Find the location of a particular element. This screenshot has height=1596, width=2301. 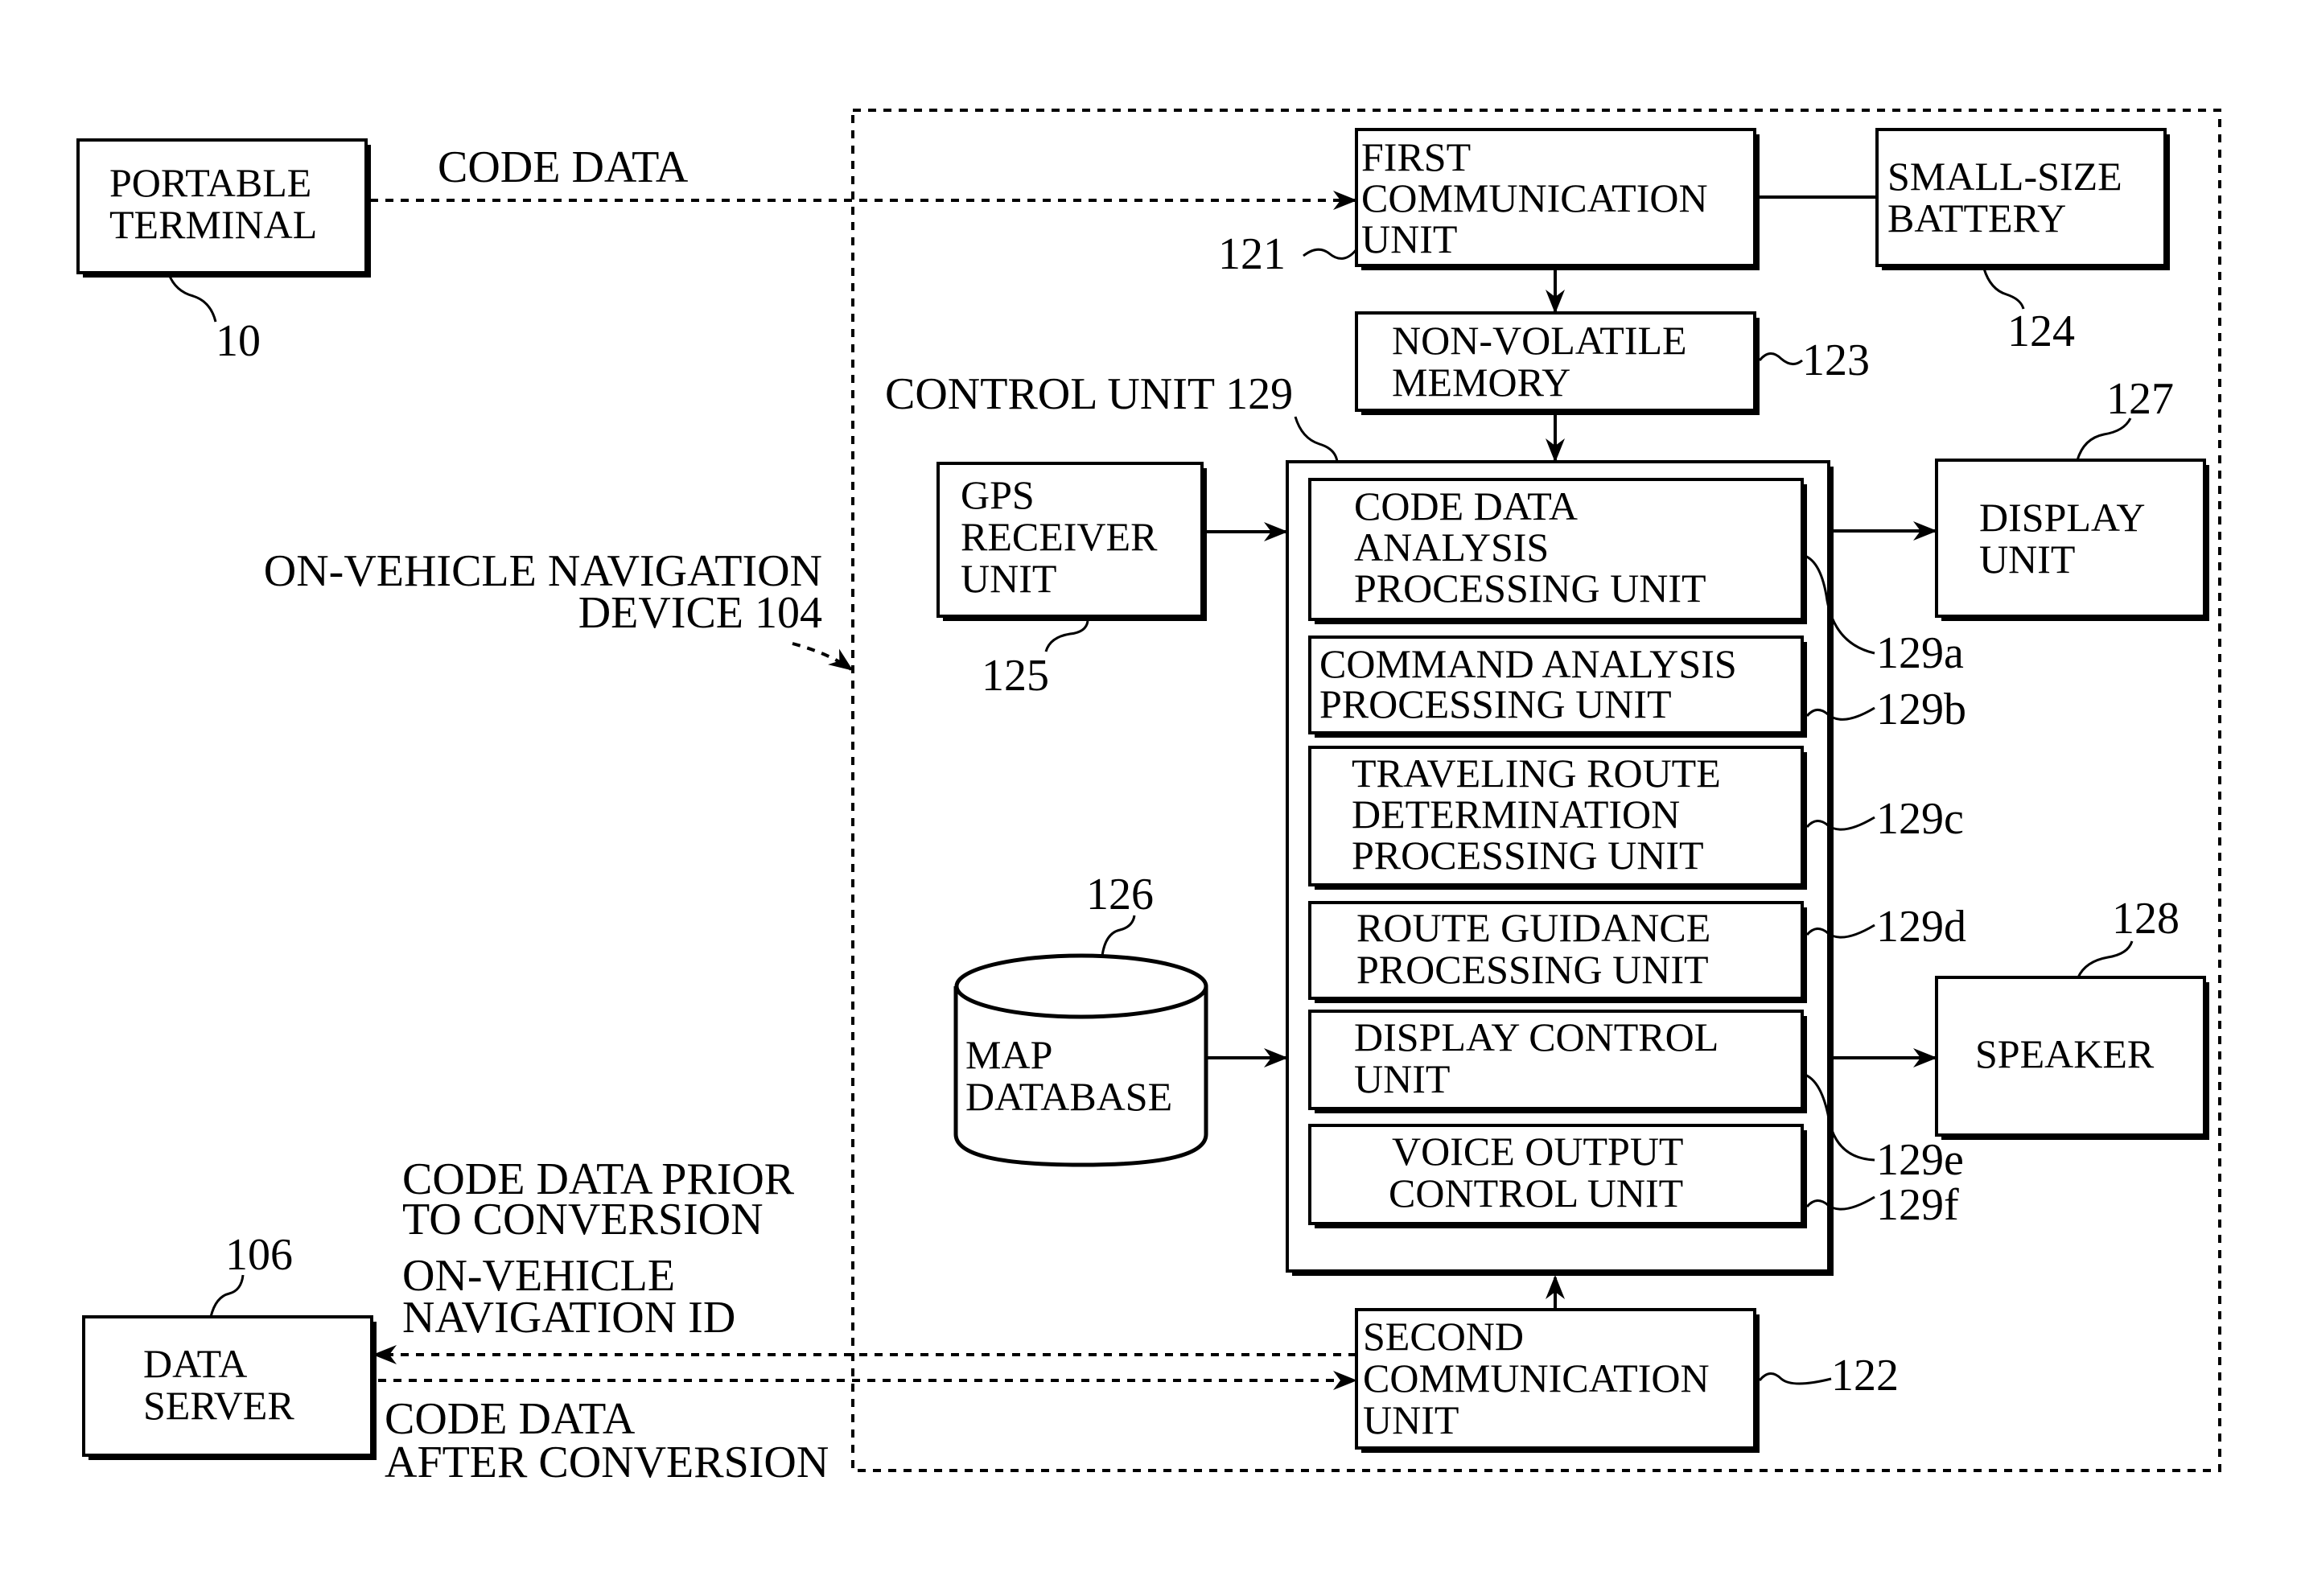

second-communication-unit-block: SECOND COMMUNICATION UNIT 122 is located at coordinates (1627, 1380).